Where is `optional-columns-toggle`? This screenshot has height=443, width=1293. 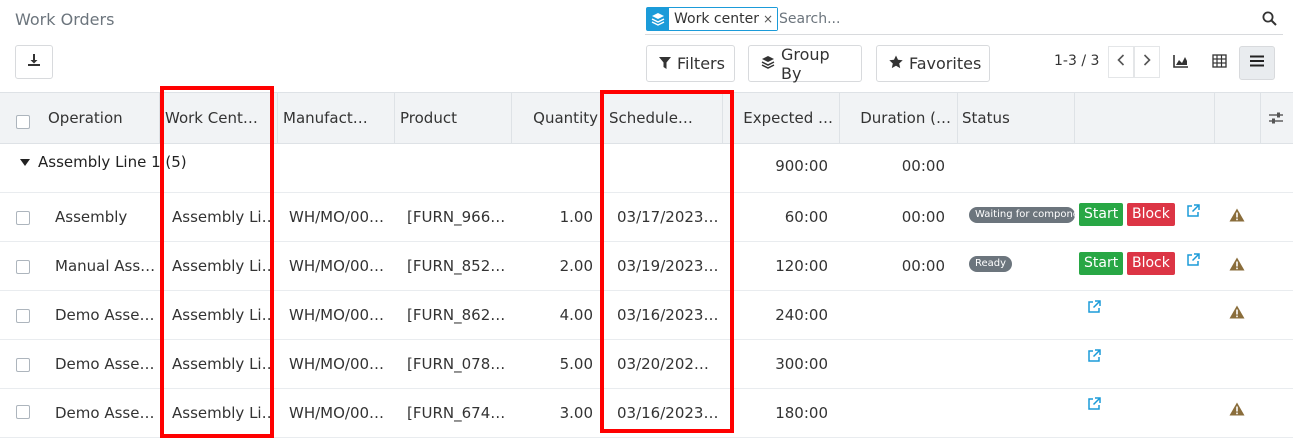
optional-columns-toggle is located at coordinates (1276, 120).